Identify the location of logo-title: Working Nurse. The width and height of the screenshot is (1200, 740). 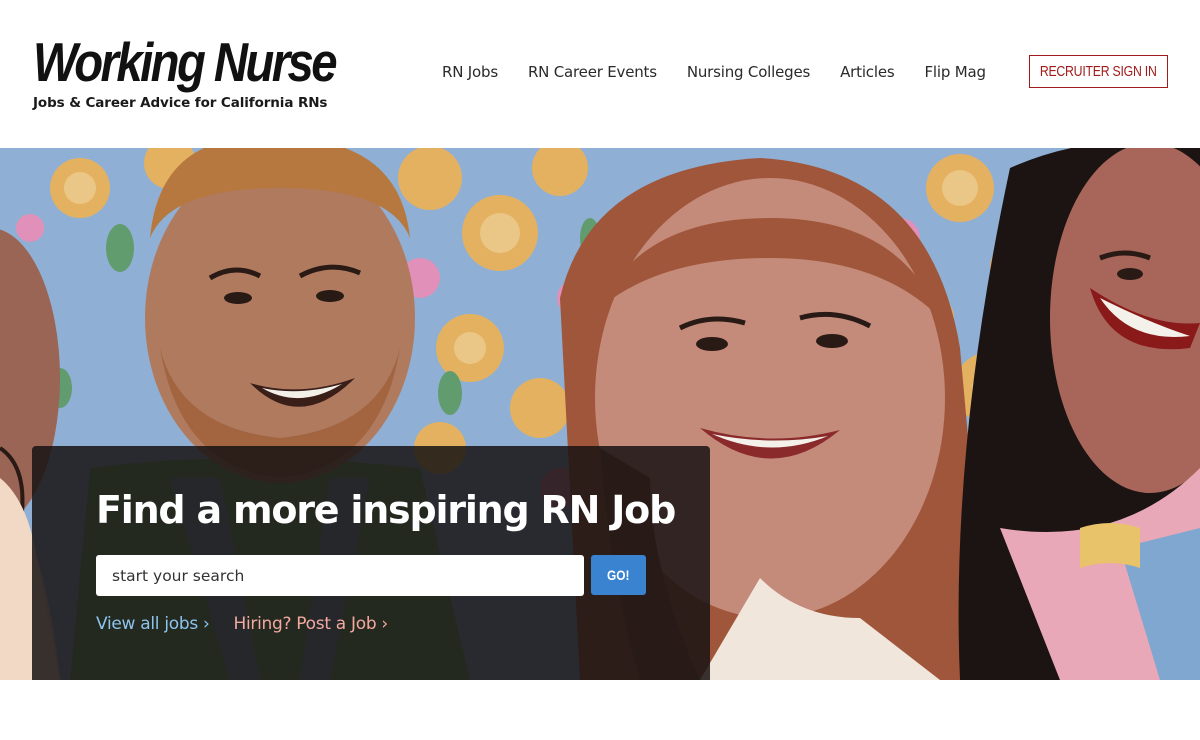
(185, 62).